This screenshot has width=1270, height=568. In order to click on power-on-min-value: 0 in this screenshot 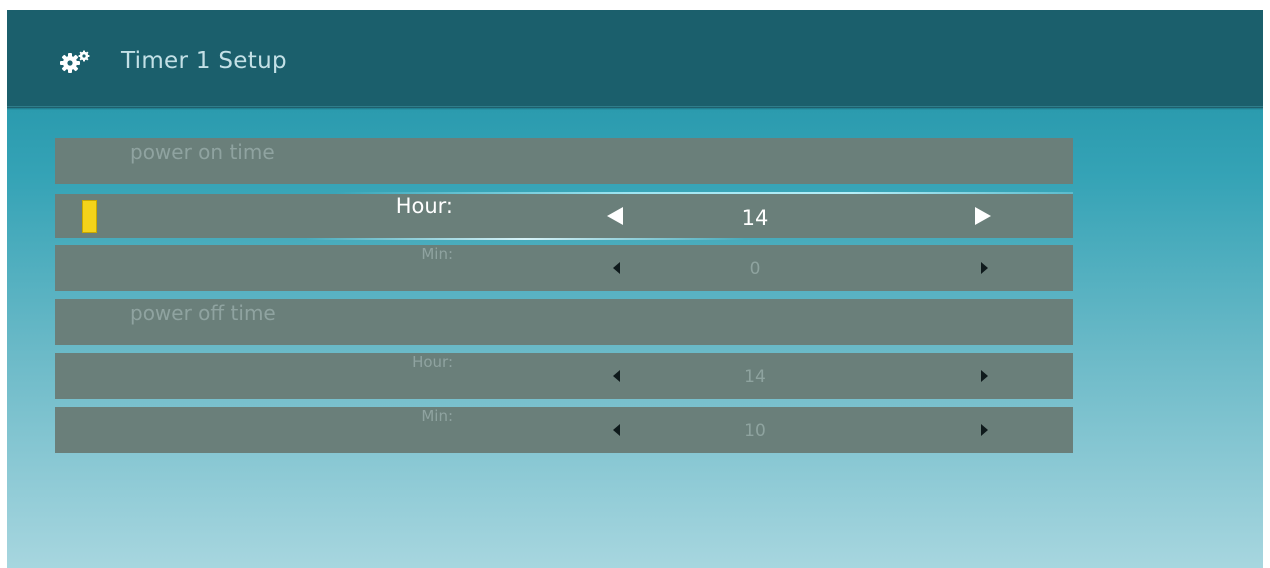, I will do `click(755, 269)`.